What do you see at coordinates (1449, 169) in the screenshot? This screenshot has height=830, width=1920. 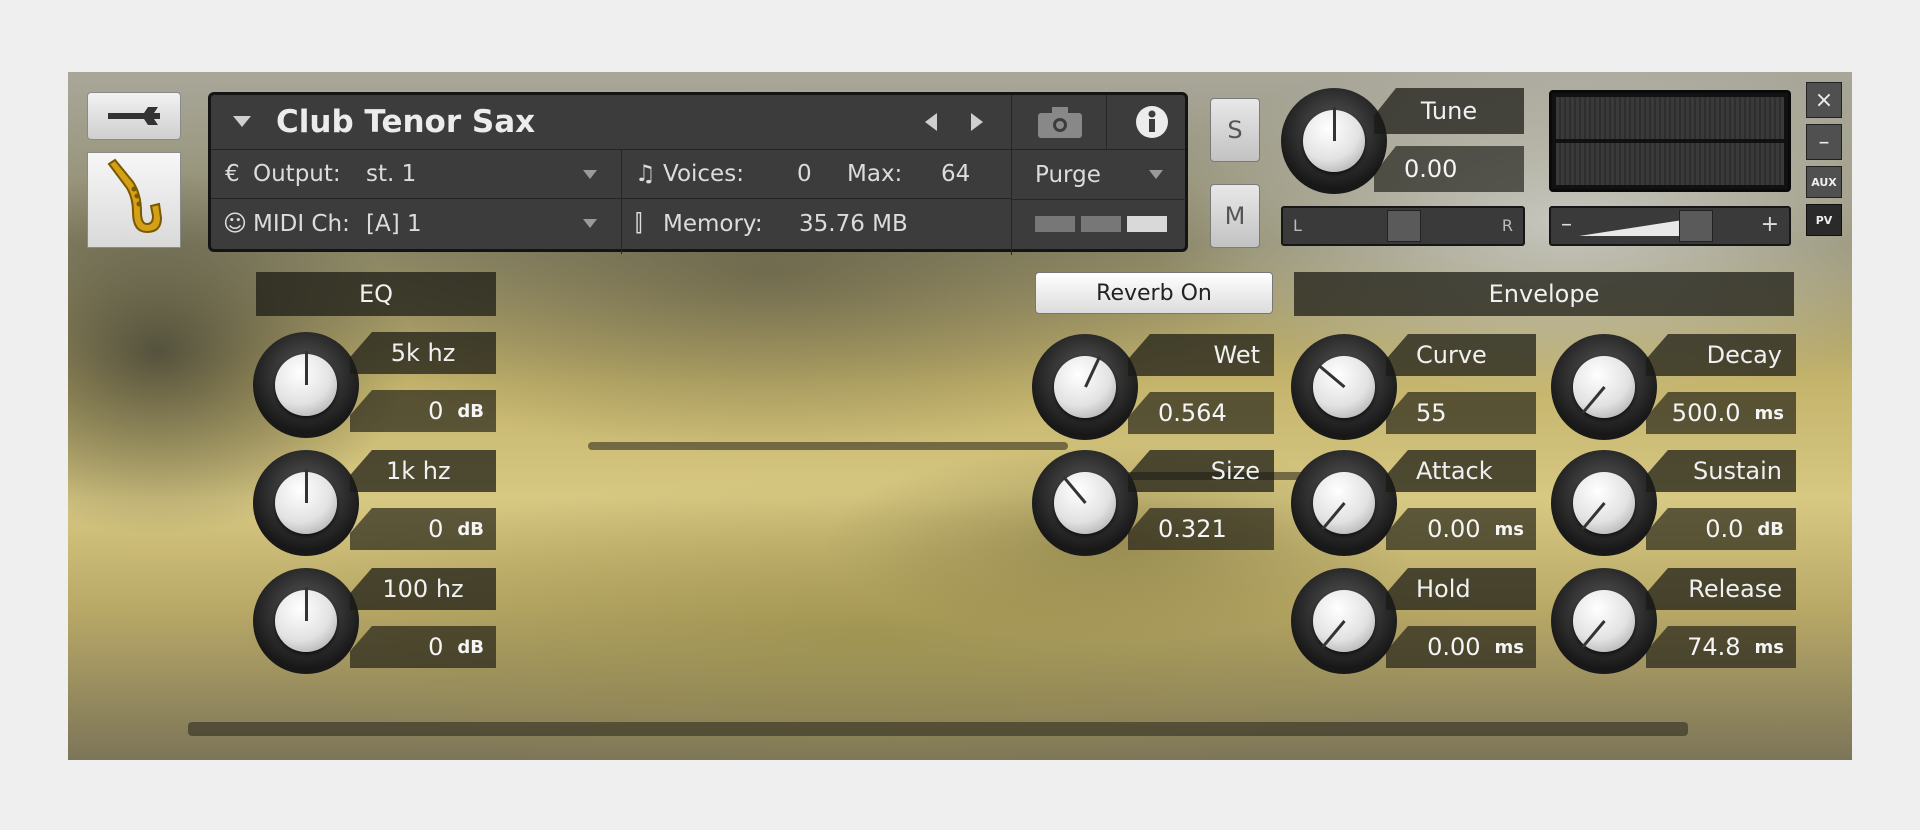 I see `tune-value: 0.00` at bounding box center [1449, 169].